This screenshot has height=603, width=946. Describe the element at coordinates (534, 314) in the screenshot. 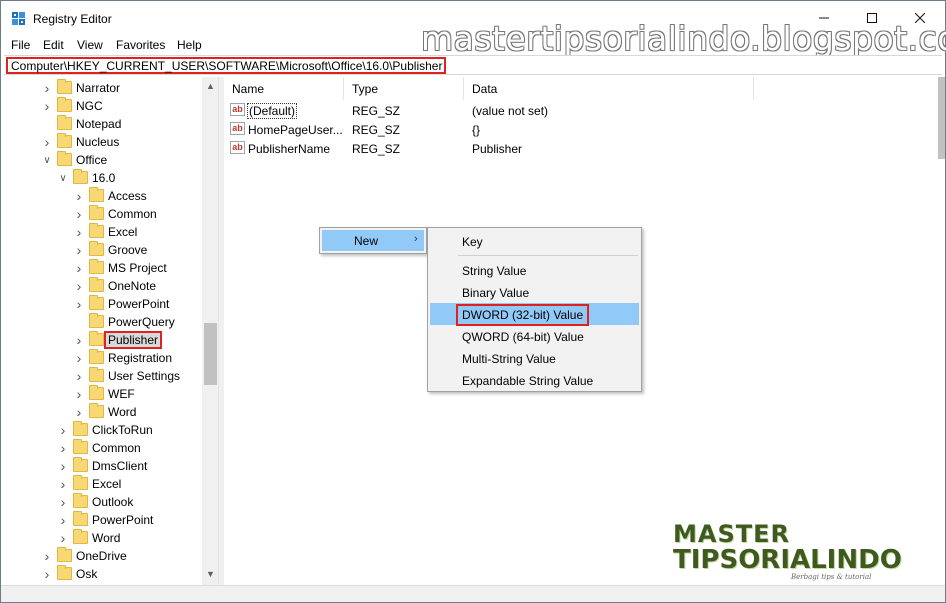

I see `submenu-item: DWORD (32-bit) Value` at that location.